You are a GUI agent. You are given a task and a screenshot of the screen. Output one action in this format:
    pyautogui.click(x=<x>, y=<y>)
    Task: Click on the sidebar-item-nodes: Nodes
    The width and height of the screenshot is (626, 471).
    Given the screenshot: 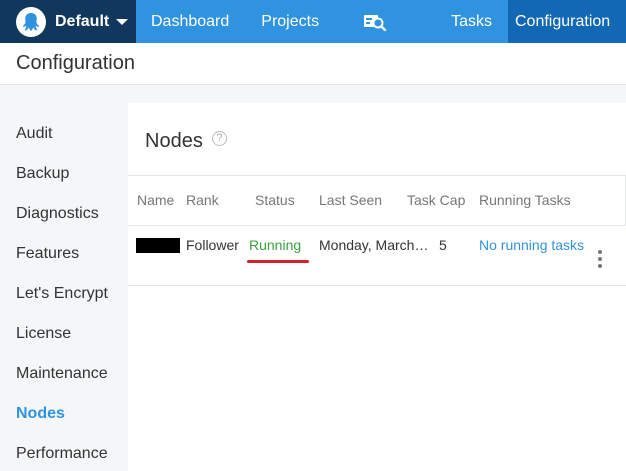 What is the action you would take?
    pyautogui.click(x=64, y=414)
    